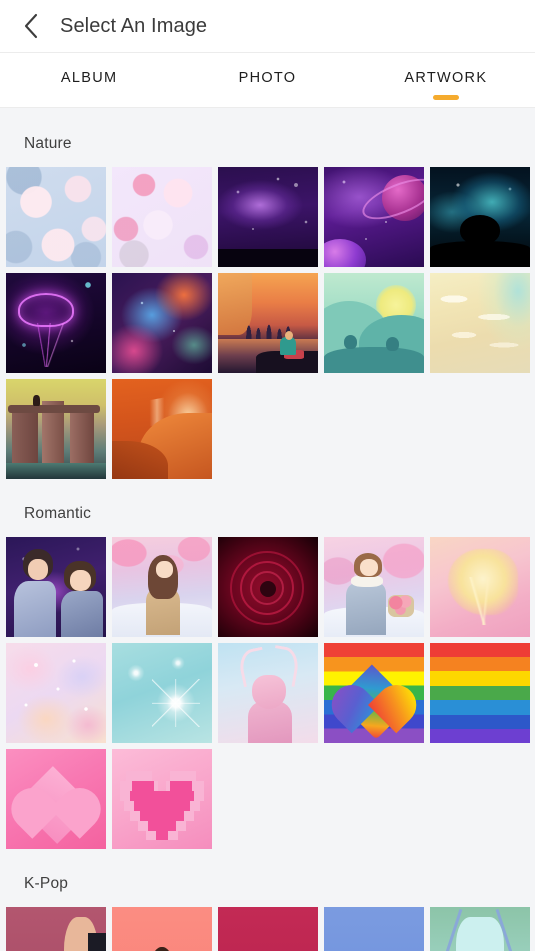 Image resolution: width=535 pixels, height=951 pixels. I want to click on tile-blonde-anime-glow, so click(480, 587).